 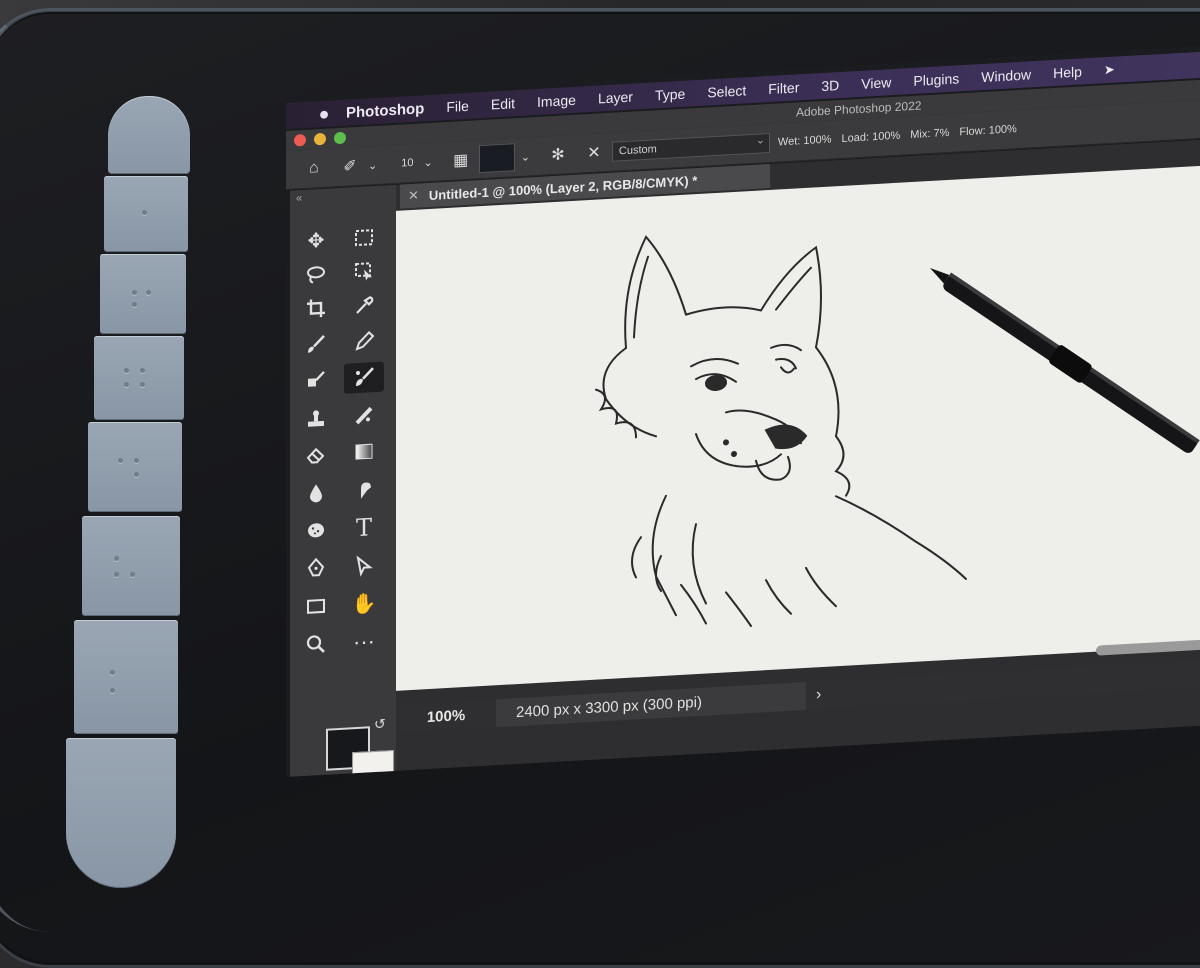 I want to click on zoom-icon, so click(x=316, y=644).